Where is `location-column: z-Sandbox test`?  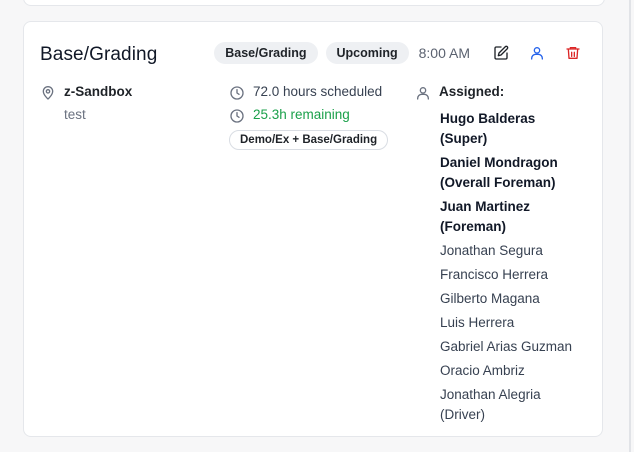
location-column: z-Sandbox test is located at coordinates (86, 103).